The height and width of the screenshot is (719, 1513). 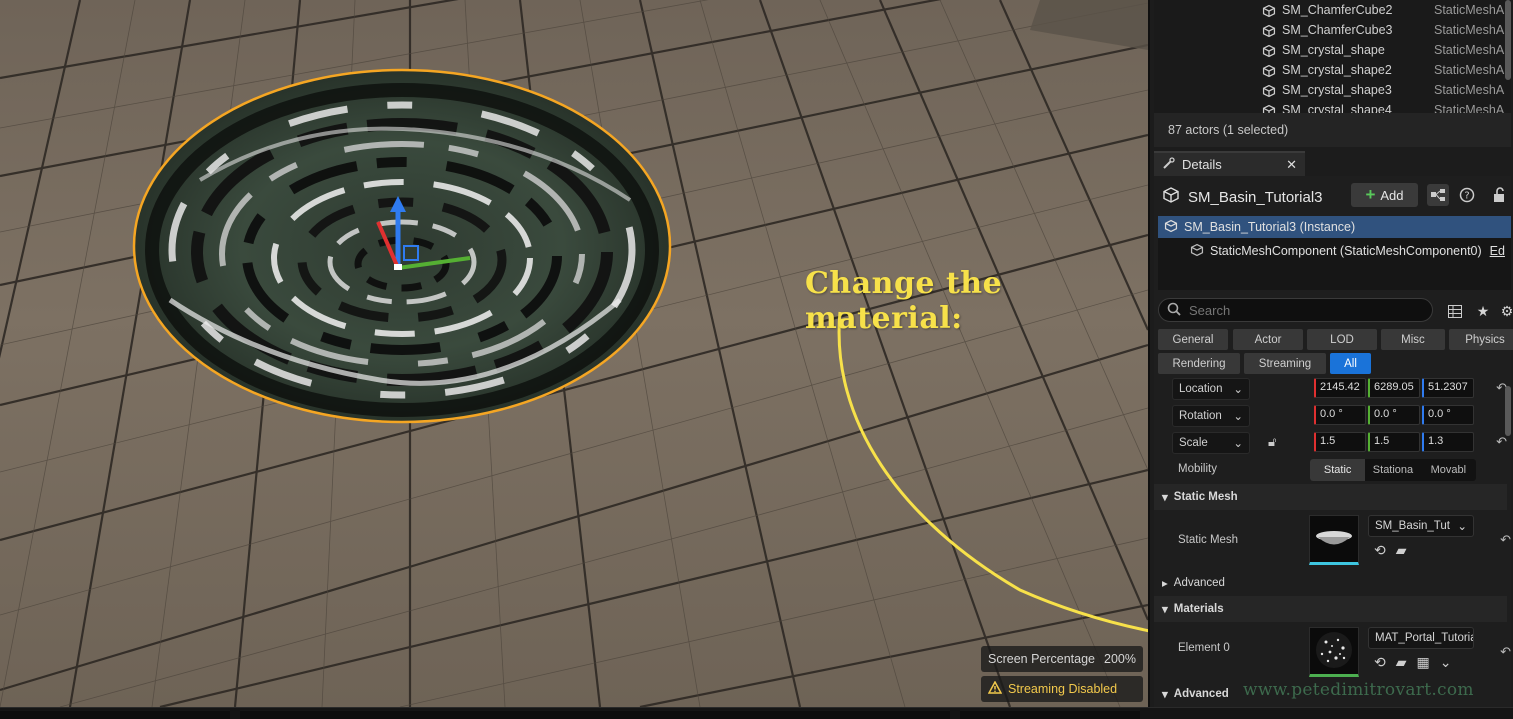 What do you see at coordinates (1299, 310) in the screenshot?
I see `search-input` at bounding box center [1299, 310].